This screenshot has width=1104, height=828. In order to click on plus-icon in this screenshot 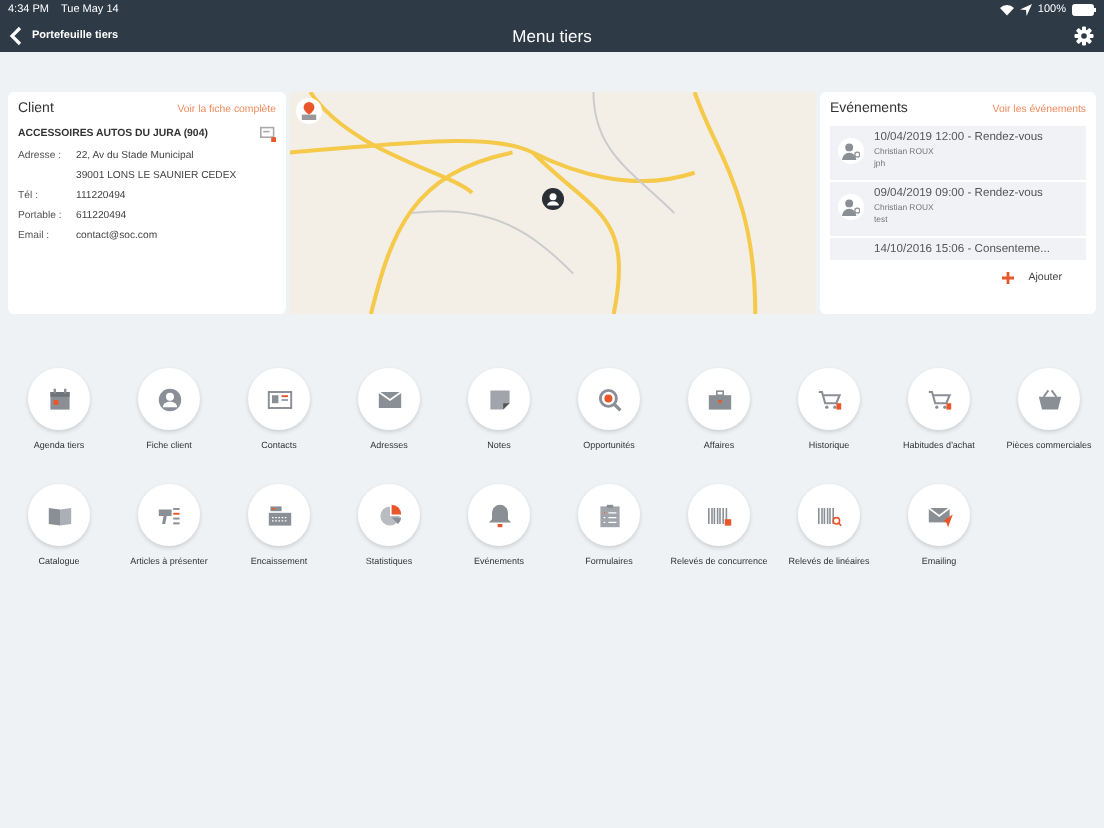, I will do `click(1008, 278)`.